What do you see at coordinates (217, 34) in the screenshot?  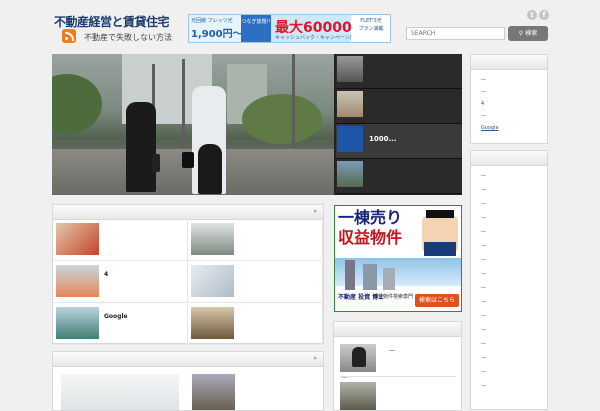 I see `banner-price: 1,900円〜` at bounding box center [217, 34].